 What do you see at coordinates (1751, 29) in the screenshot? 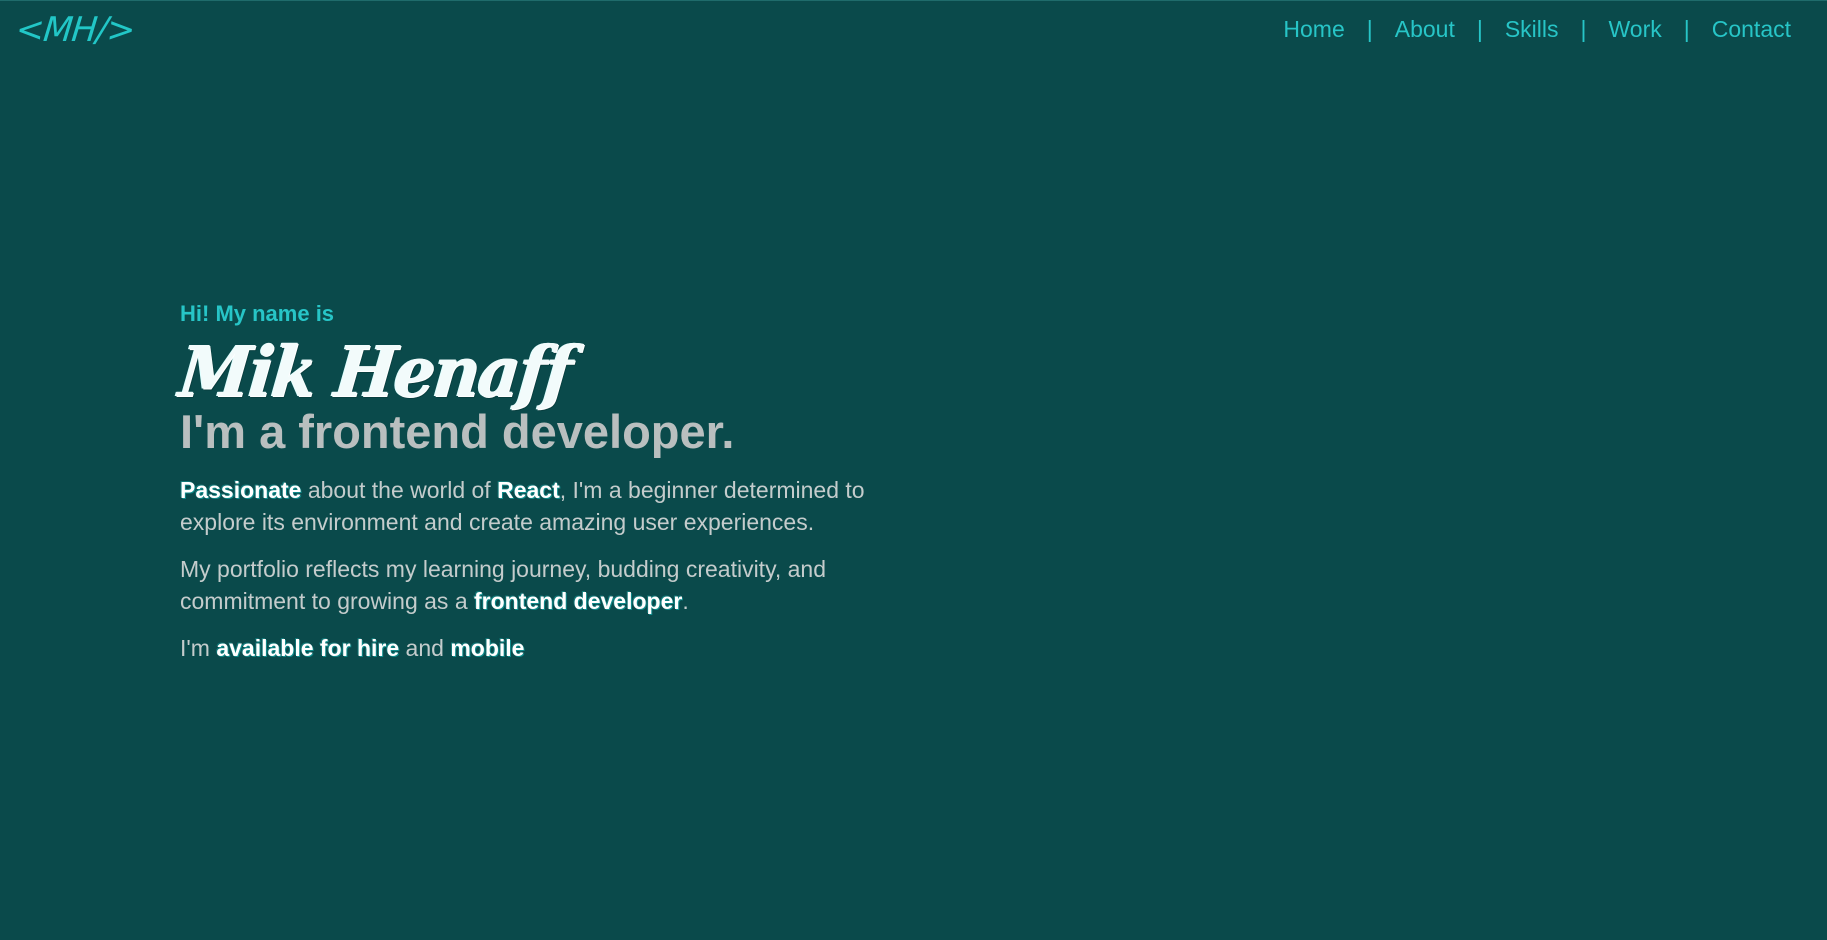
I see `nav-contact-link: Contact` at bounding box center [1751, 29].